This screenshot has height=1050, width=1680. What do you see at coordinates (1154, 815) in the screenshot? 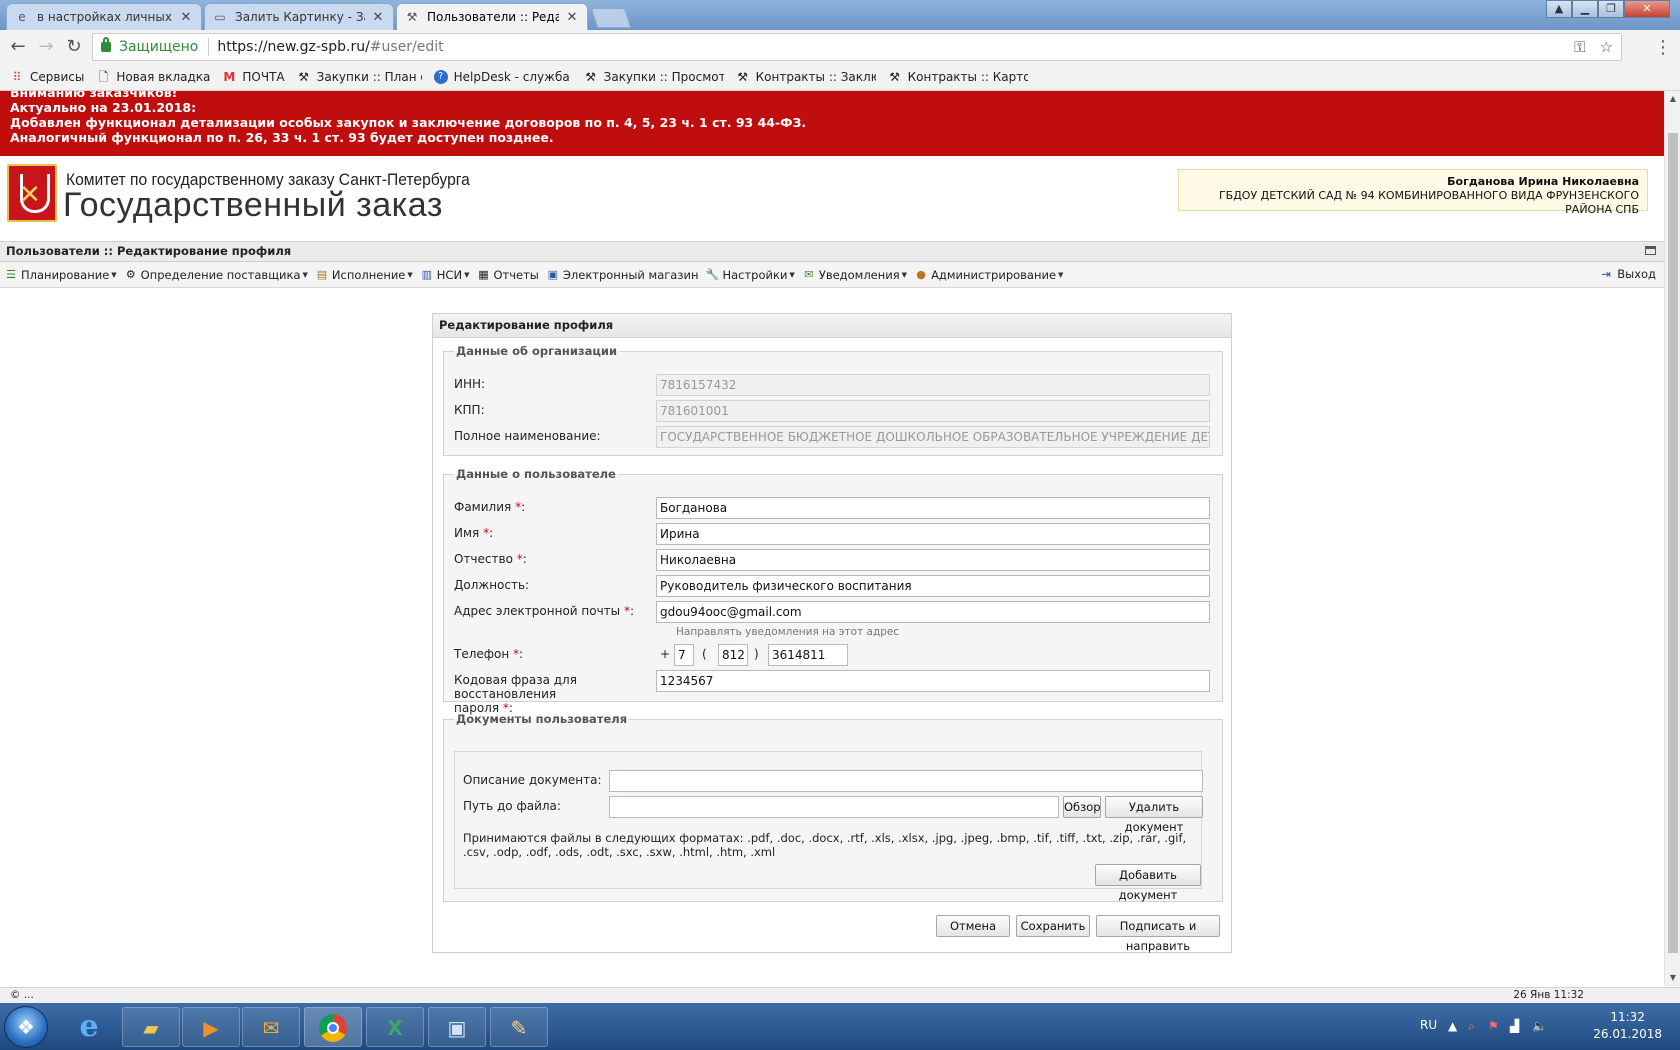
I see `delete-document-button: Удалить документ` at bounding box center [1154, 815].